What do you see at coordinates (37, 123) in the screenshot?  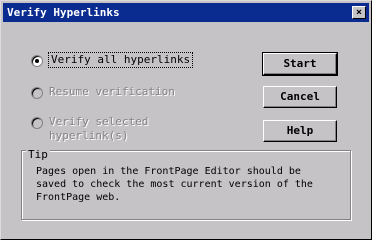 I see `radio-verify-selected` at bounding box center [37, 123].